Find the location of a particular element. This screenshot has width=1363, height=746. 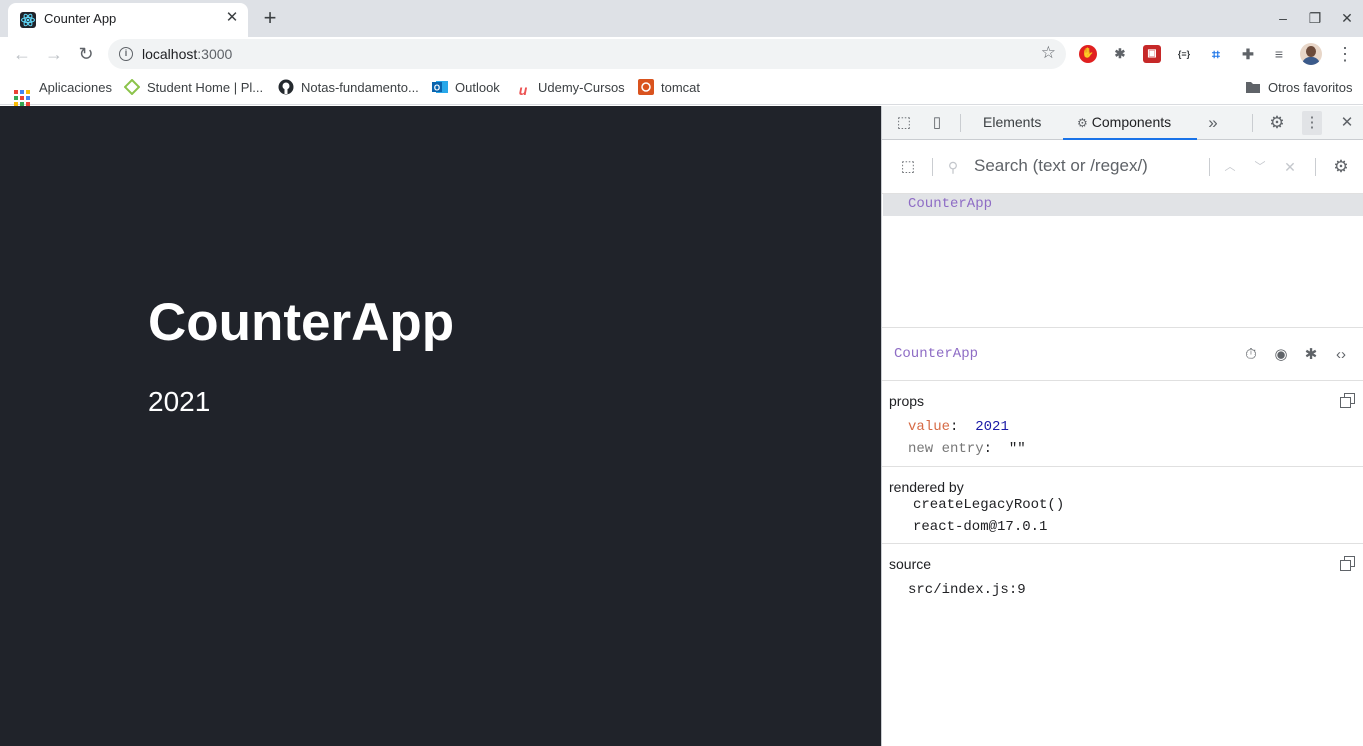

tab-title: Counter App is located at coordinates (80, 18).